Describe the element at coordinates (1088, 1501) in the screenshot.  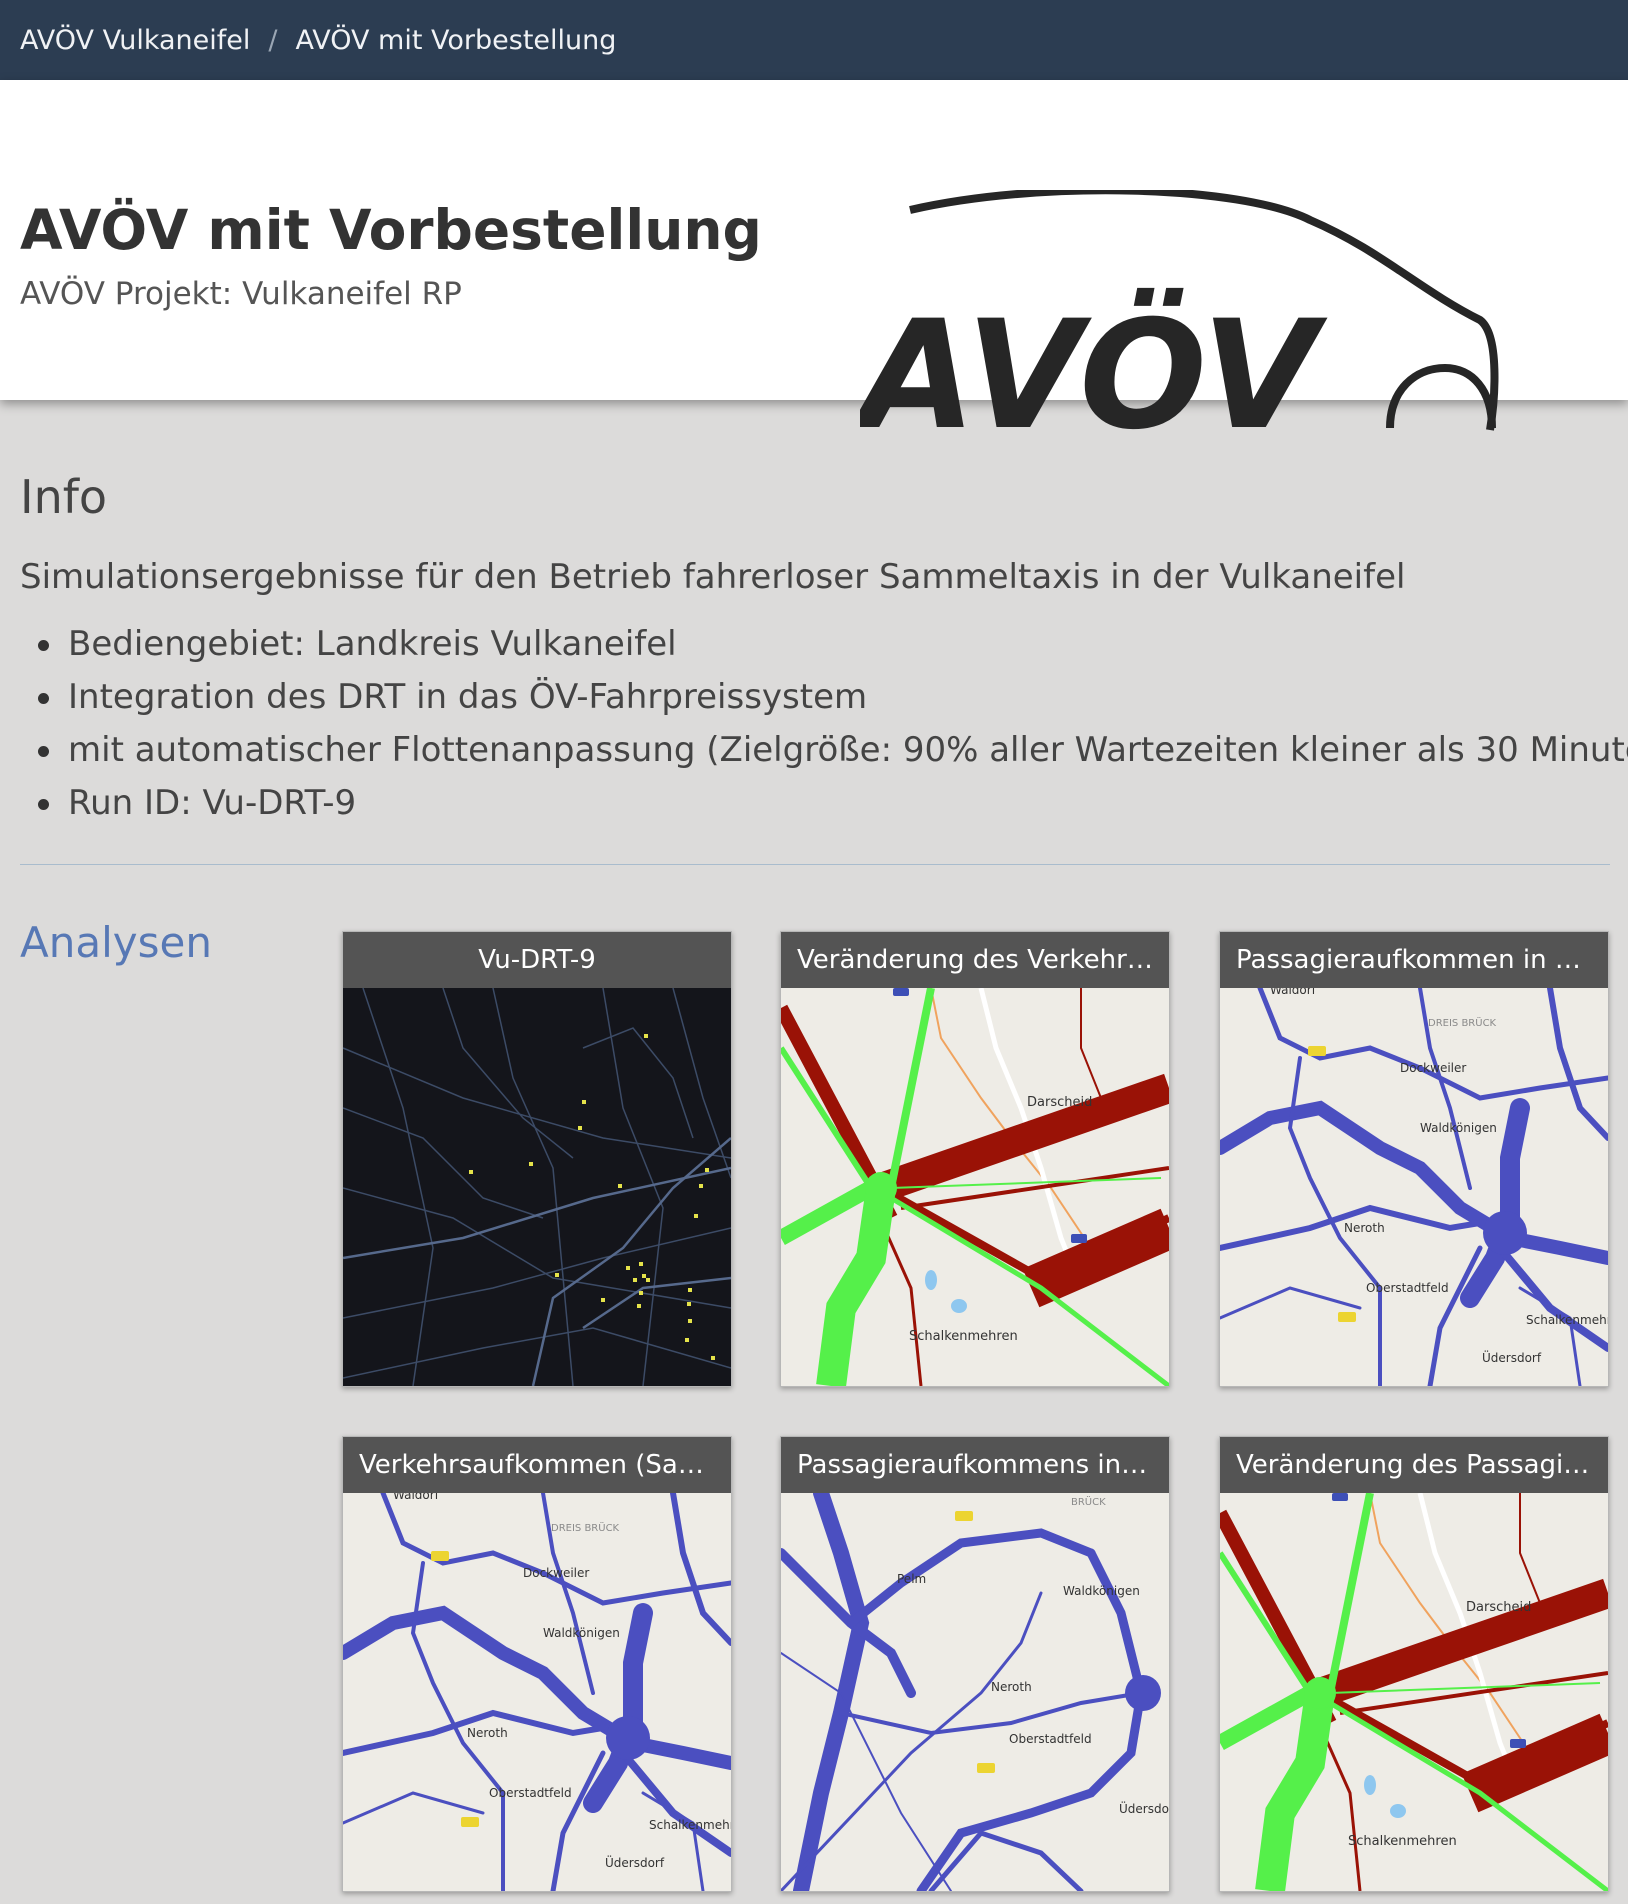
I see `svg-text: BRÜCK` at that location.